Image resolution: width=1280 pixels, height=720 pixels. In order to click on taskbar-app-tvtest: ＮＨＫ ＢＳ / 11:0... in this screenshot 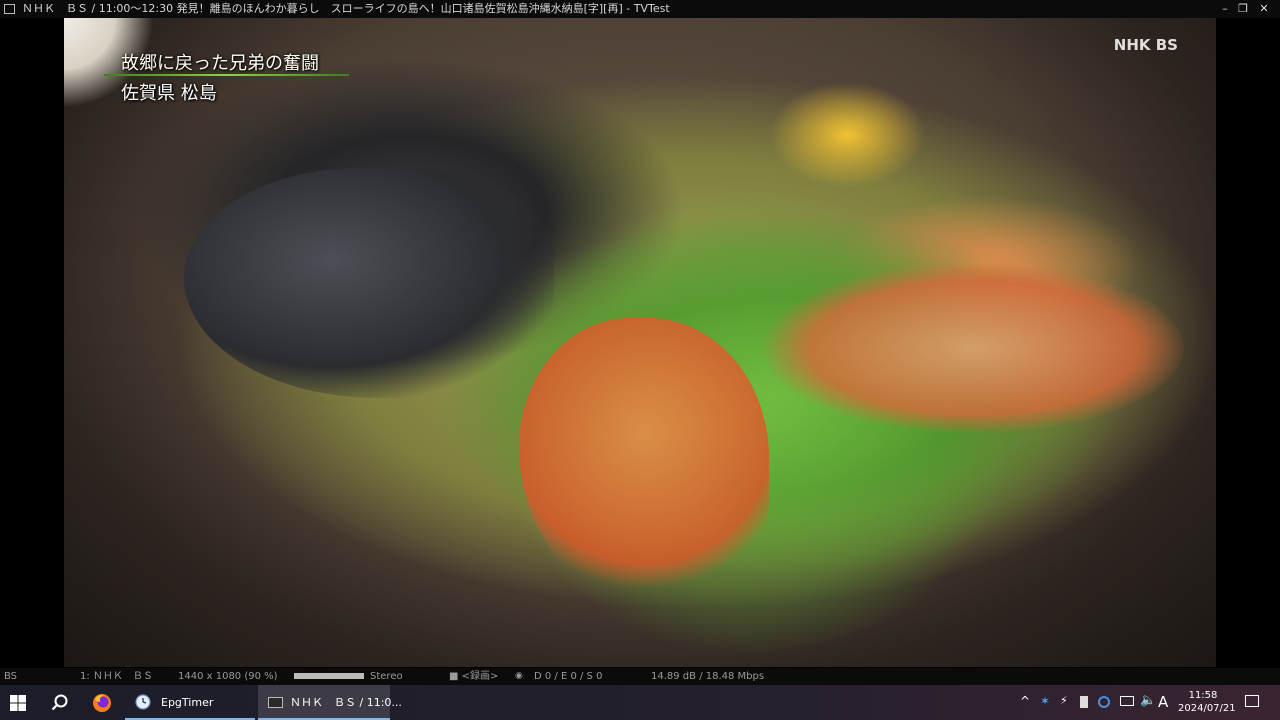, I will do `click(330, 702)`.